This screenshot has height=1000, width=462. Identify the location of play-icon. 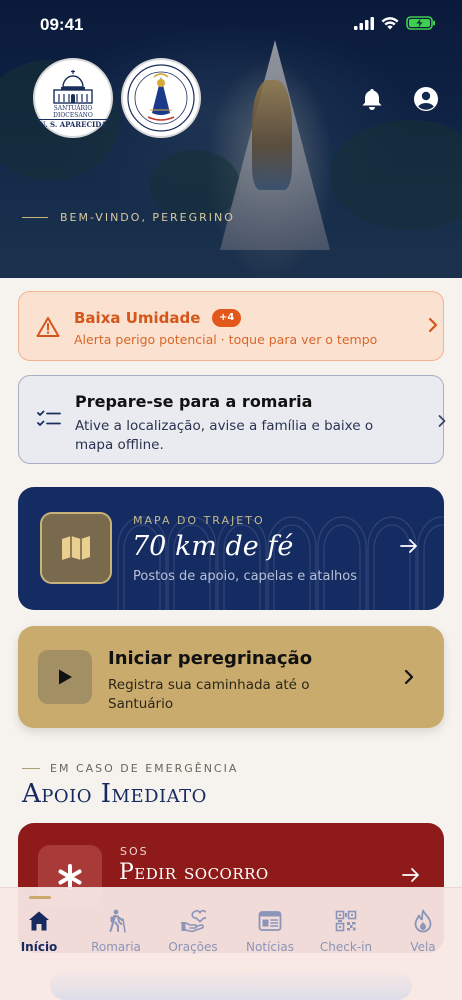
(65, 677).